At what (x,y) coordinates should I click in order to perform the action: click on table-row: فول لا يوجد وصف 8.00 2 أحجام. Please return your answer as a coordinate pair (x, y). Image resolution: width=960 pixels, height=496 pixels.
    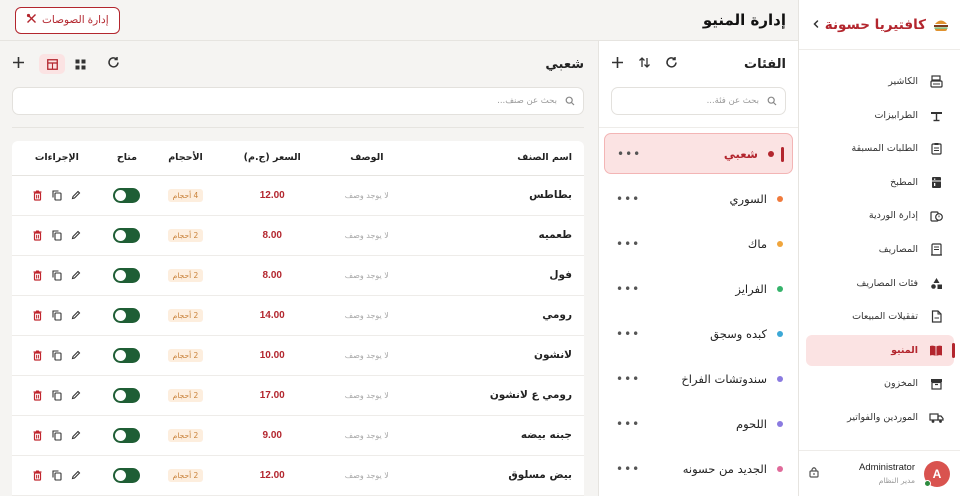
    Looking at the image, I should click on (298, 275).